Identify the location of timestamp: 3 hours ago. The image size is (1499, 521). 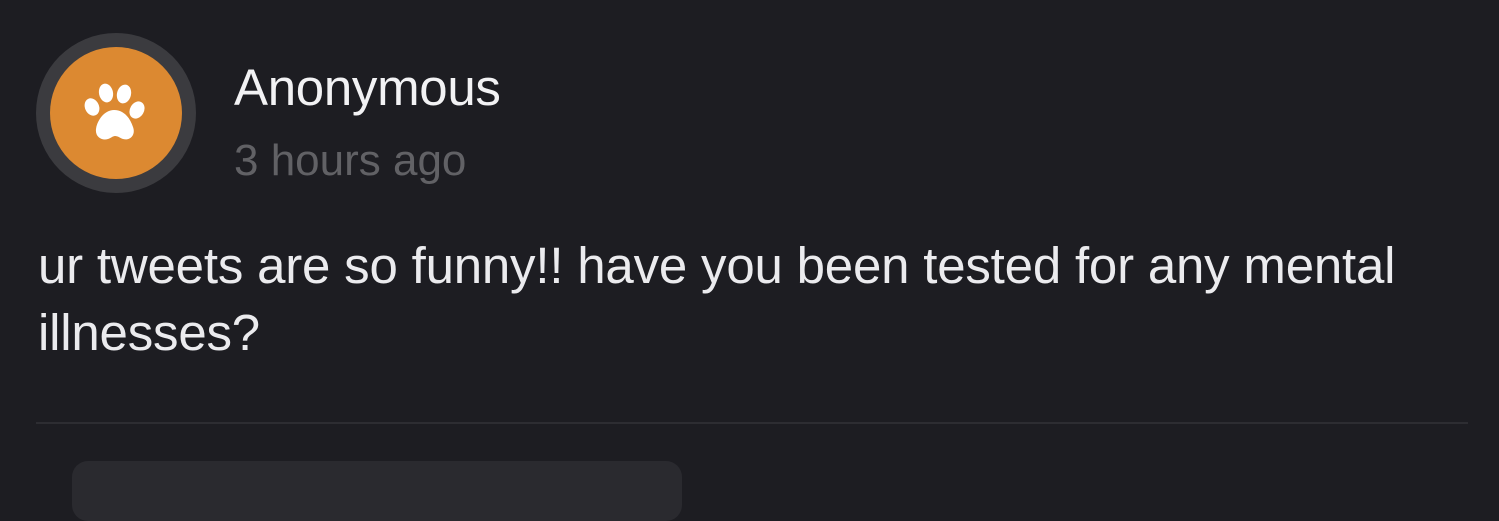
(350, 160).